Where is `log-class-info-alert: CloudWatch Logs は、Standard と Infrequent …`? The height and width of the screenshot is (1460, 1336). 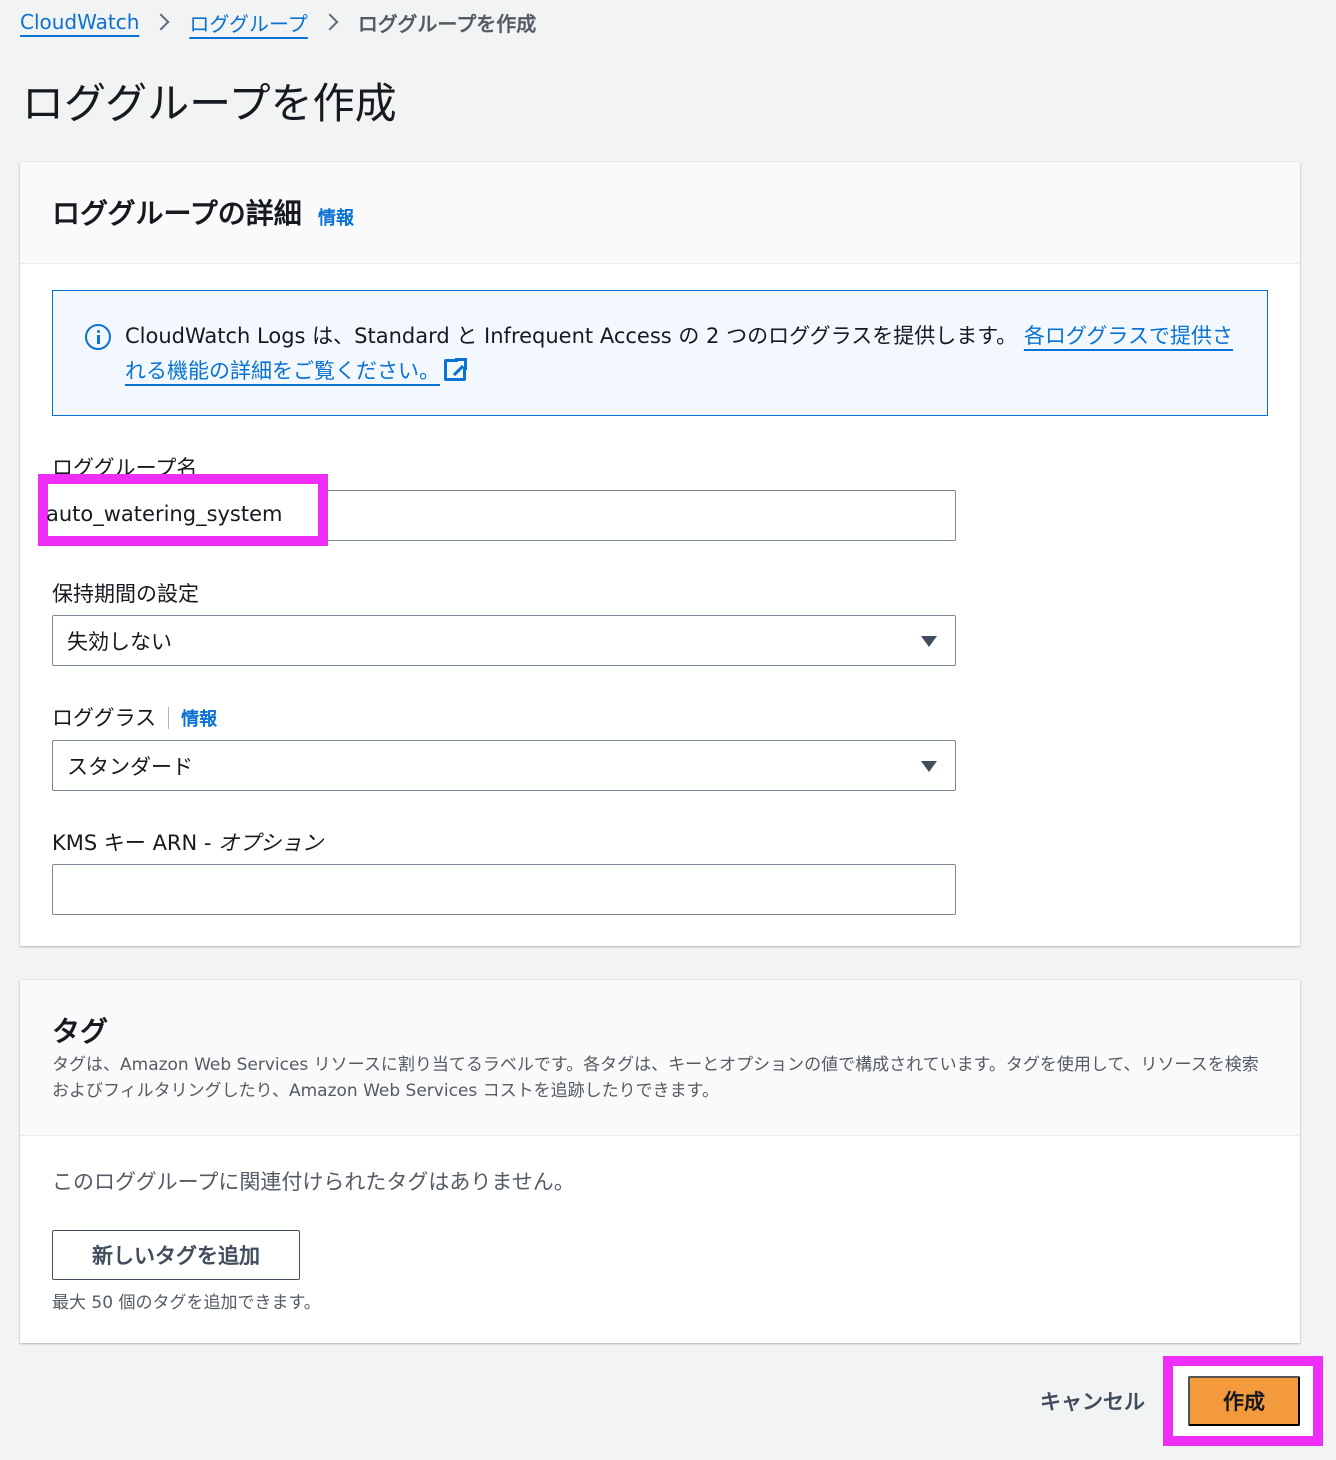 log-class-info-alert: CloudWatch Logs は、Standard と Infrequent … is located at coordinates (660, 353).